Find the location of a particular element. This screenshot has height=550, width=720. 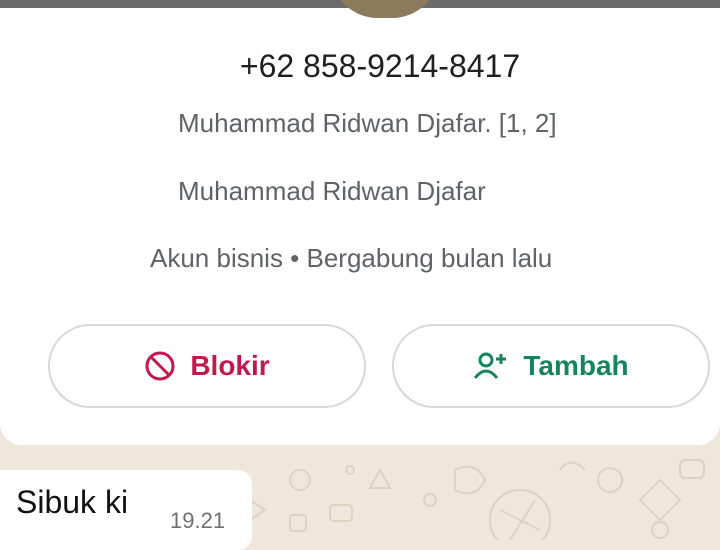

add-contact-button-label: Tambah is located at coordinates (576, 365).